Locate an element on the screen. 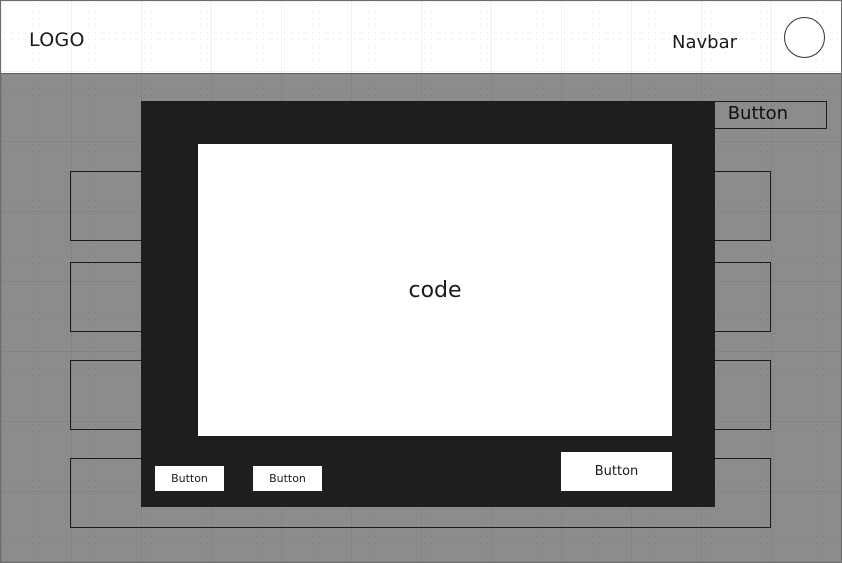 The width and height of the screenshot is (842, 563). navbar: LOGO Navbar is located at coordinates (421, 37).